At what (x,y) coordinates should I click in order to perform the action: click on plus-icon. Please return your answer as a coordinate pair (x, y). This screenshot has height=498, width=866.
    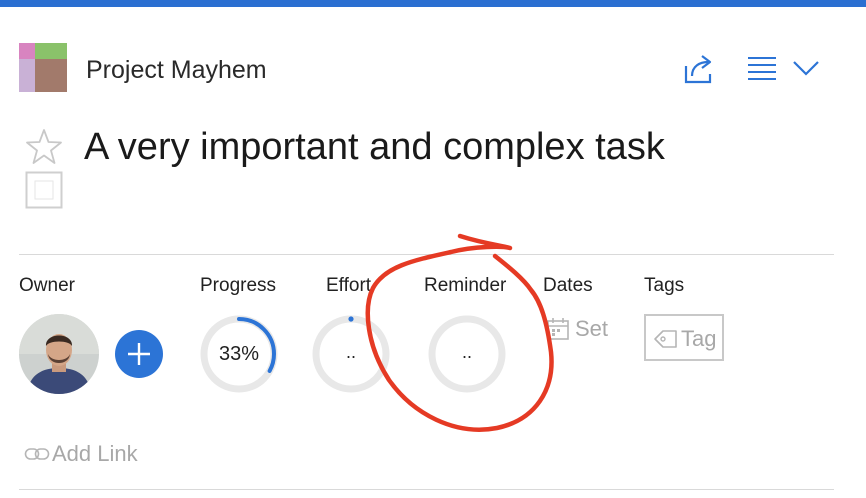
    Looking at the image, I should click on (139, 354).